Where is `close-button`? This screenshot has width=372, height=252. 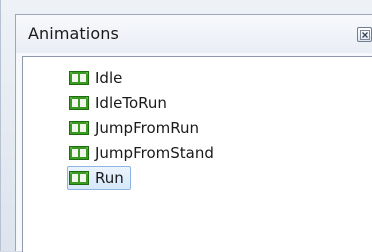
close-button is located at coordinates (364, 34).